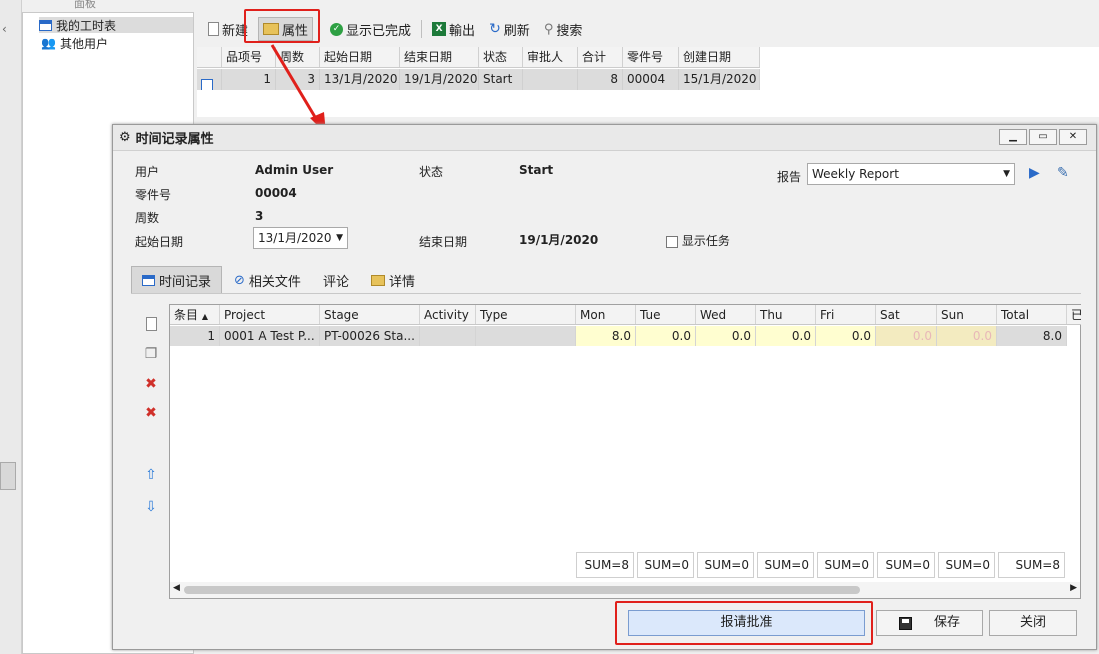 The image size is (1099, 654). Describe the element at coordinates (259, 216) in the screenshot. I see `week-value: 3` at that location.